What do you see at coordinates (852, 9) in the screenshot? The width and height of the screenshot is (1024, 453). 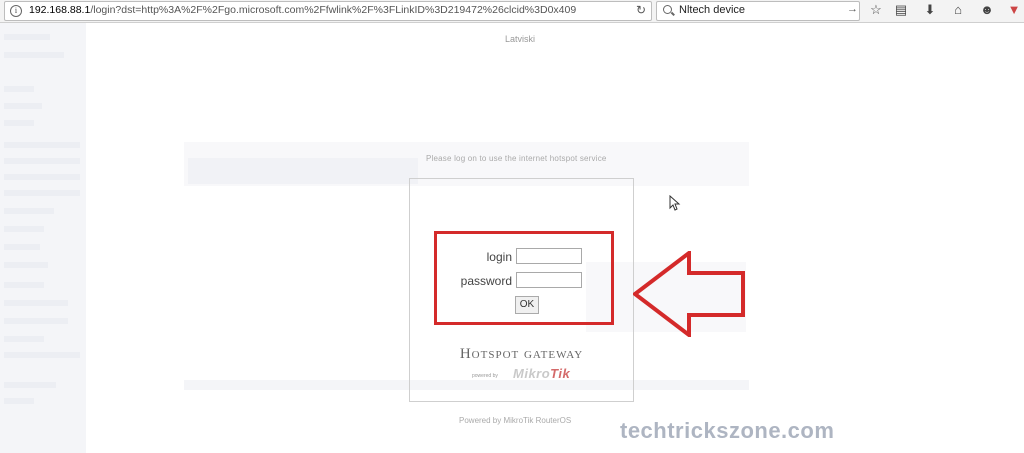 I see `go-arrow-icon: →` at bounding box center [852, 9].